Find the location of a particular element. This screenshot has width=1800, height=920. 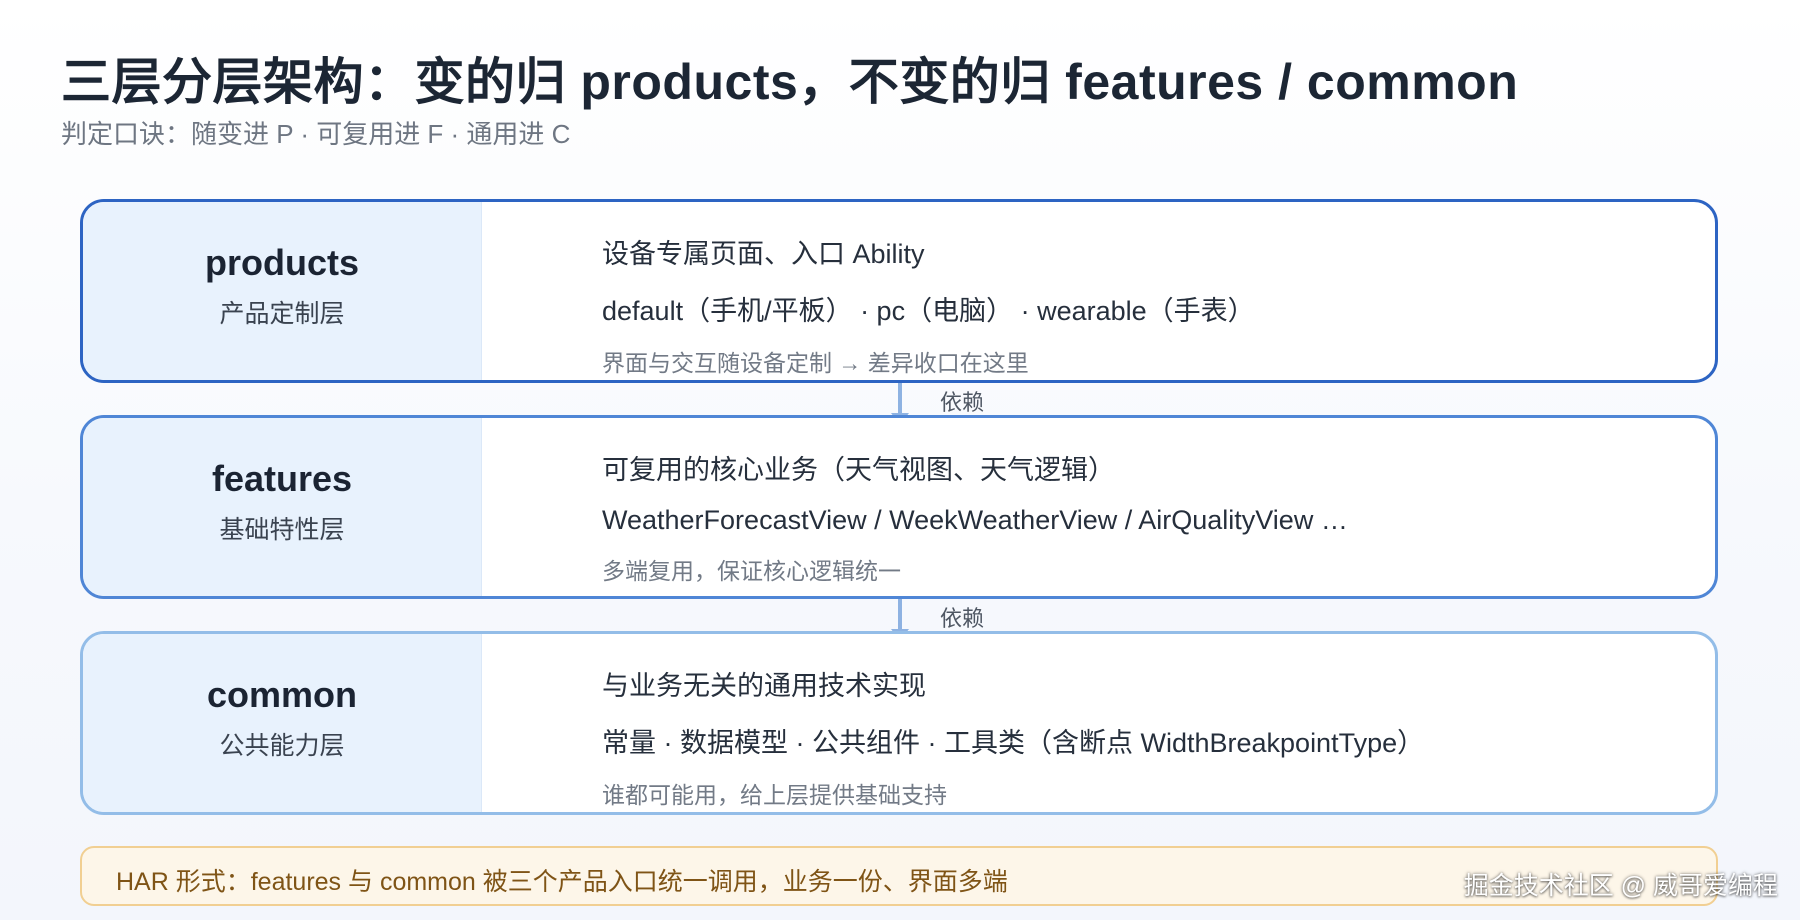

layer-common-cn-name: 公共能力层 is located at coordinates (282, 746).